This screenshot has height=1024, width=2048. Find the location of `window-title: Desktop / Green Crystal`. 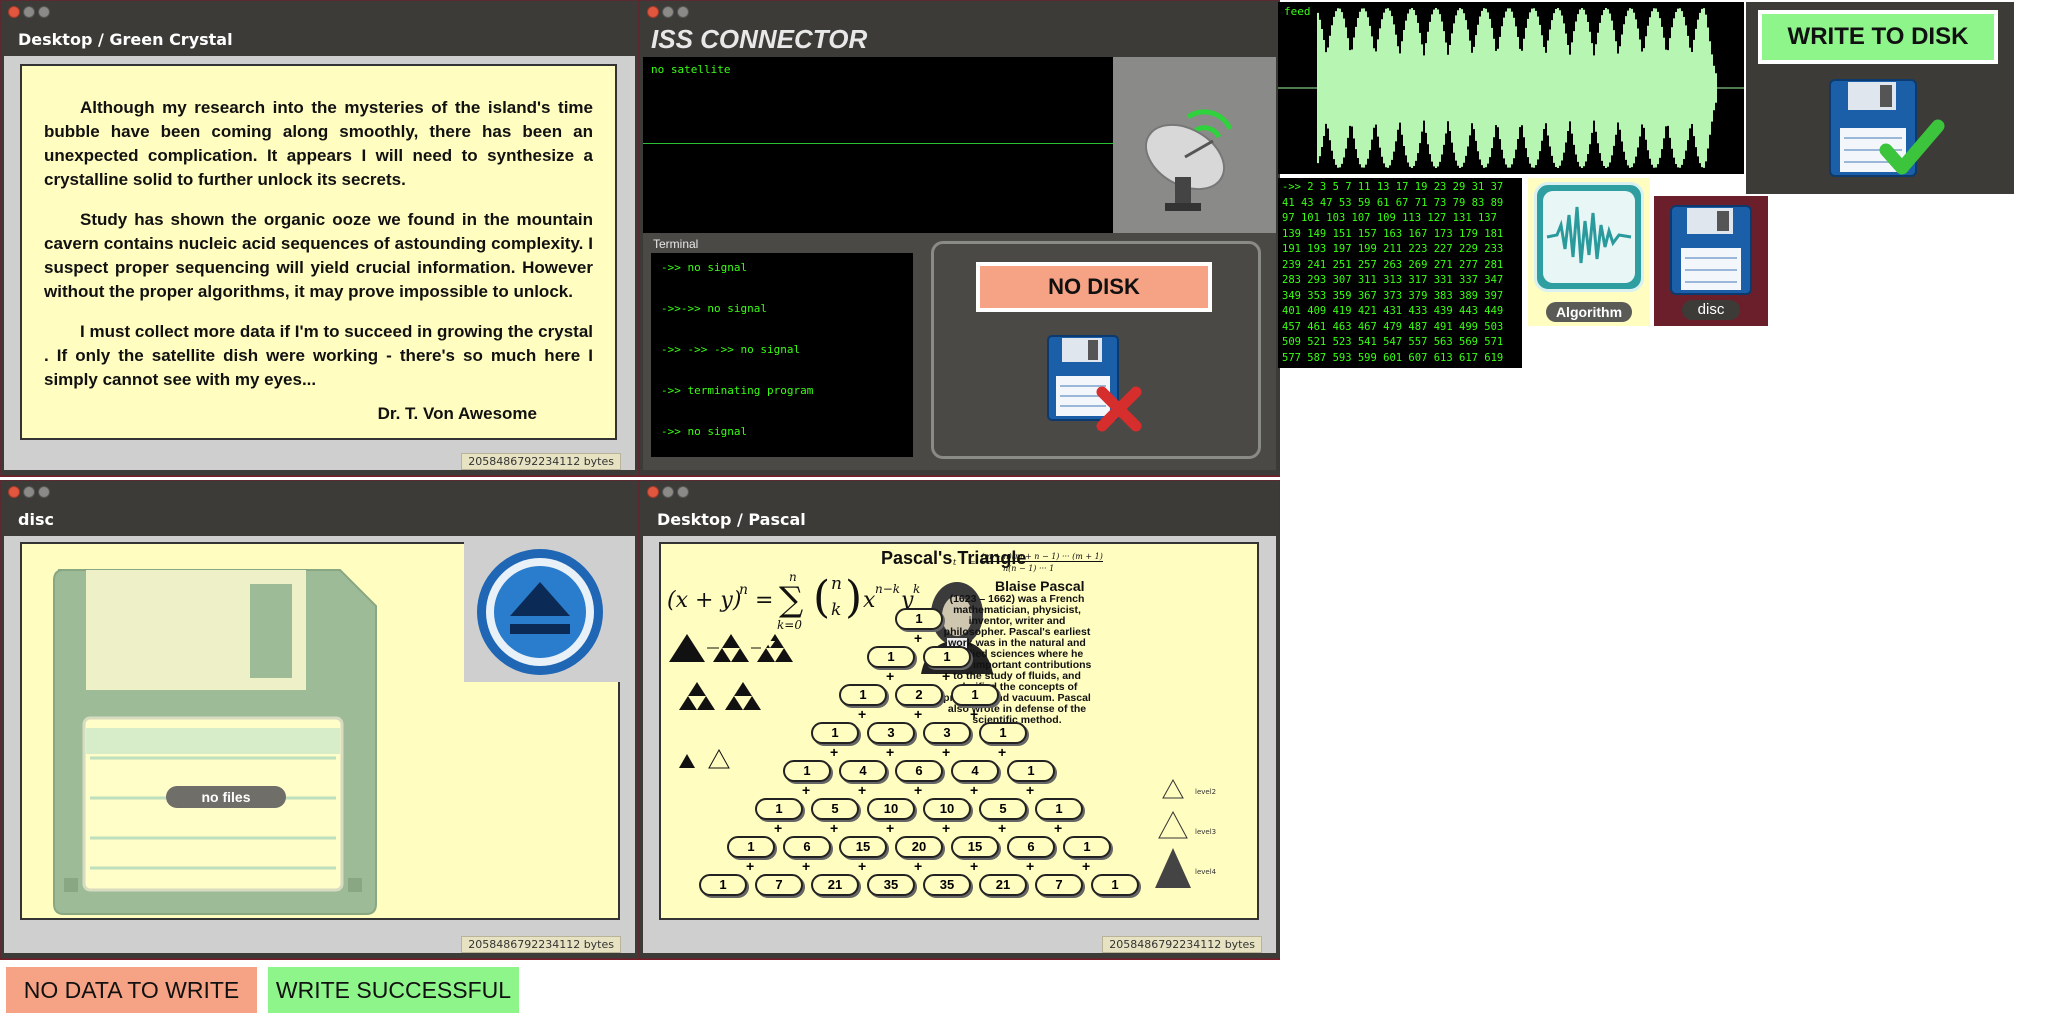

window-title: Desktop / Green Crystal is located at coordinates (125, 39).